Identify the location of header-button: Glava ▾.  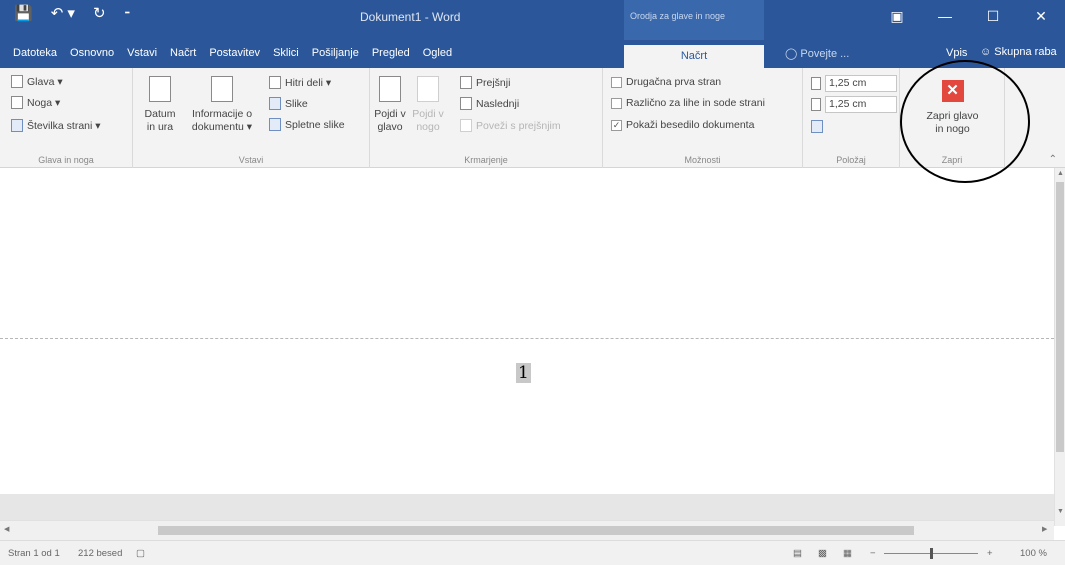
(37, 81).